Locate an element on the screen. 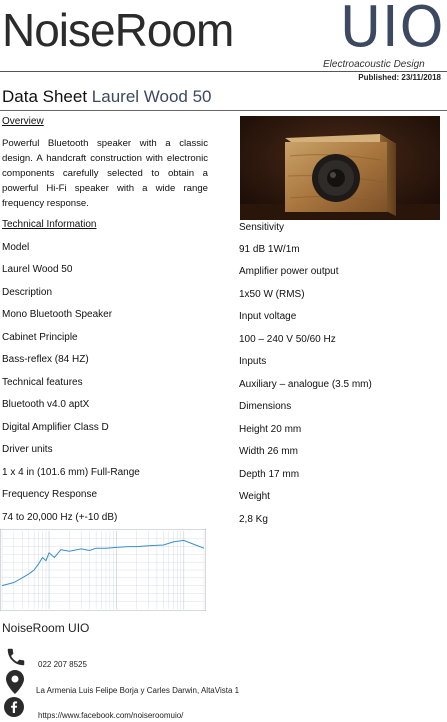 Image resolution: width=447 pixels, height=722 pixels. spec-value-frequency: 74 to 20,000 Hz (+-10 dB) is located at coordinates (60, 517).